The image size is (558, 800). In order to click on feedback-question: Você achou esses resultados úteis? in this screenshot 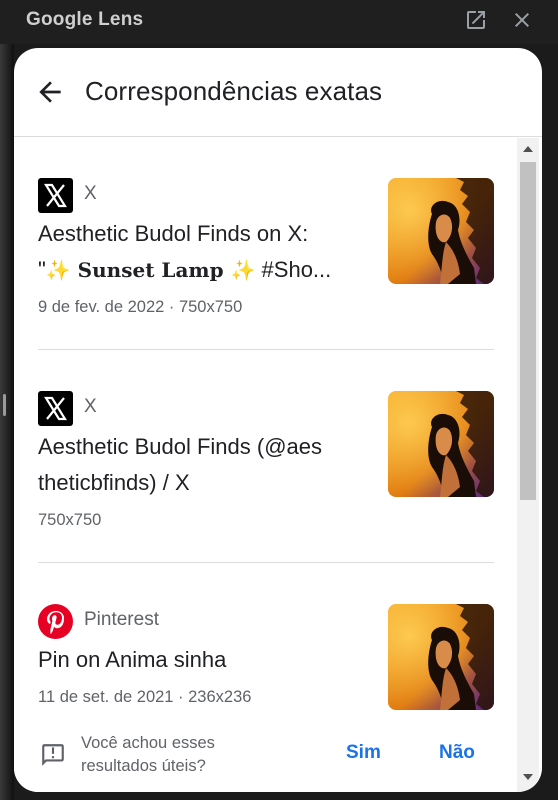, I will do `click(148, 754)`.